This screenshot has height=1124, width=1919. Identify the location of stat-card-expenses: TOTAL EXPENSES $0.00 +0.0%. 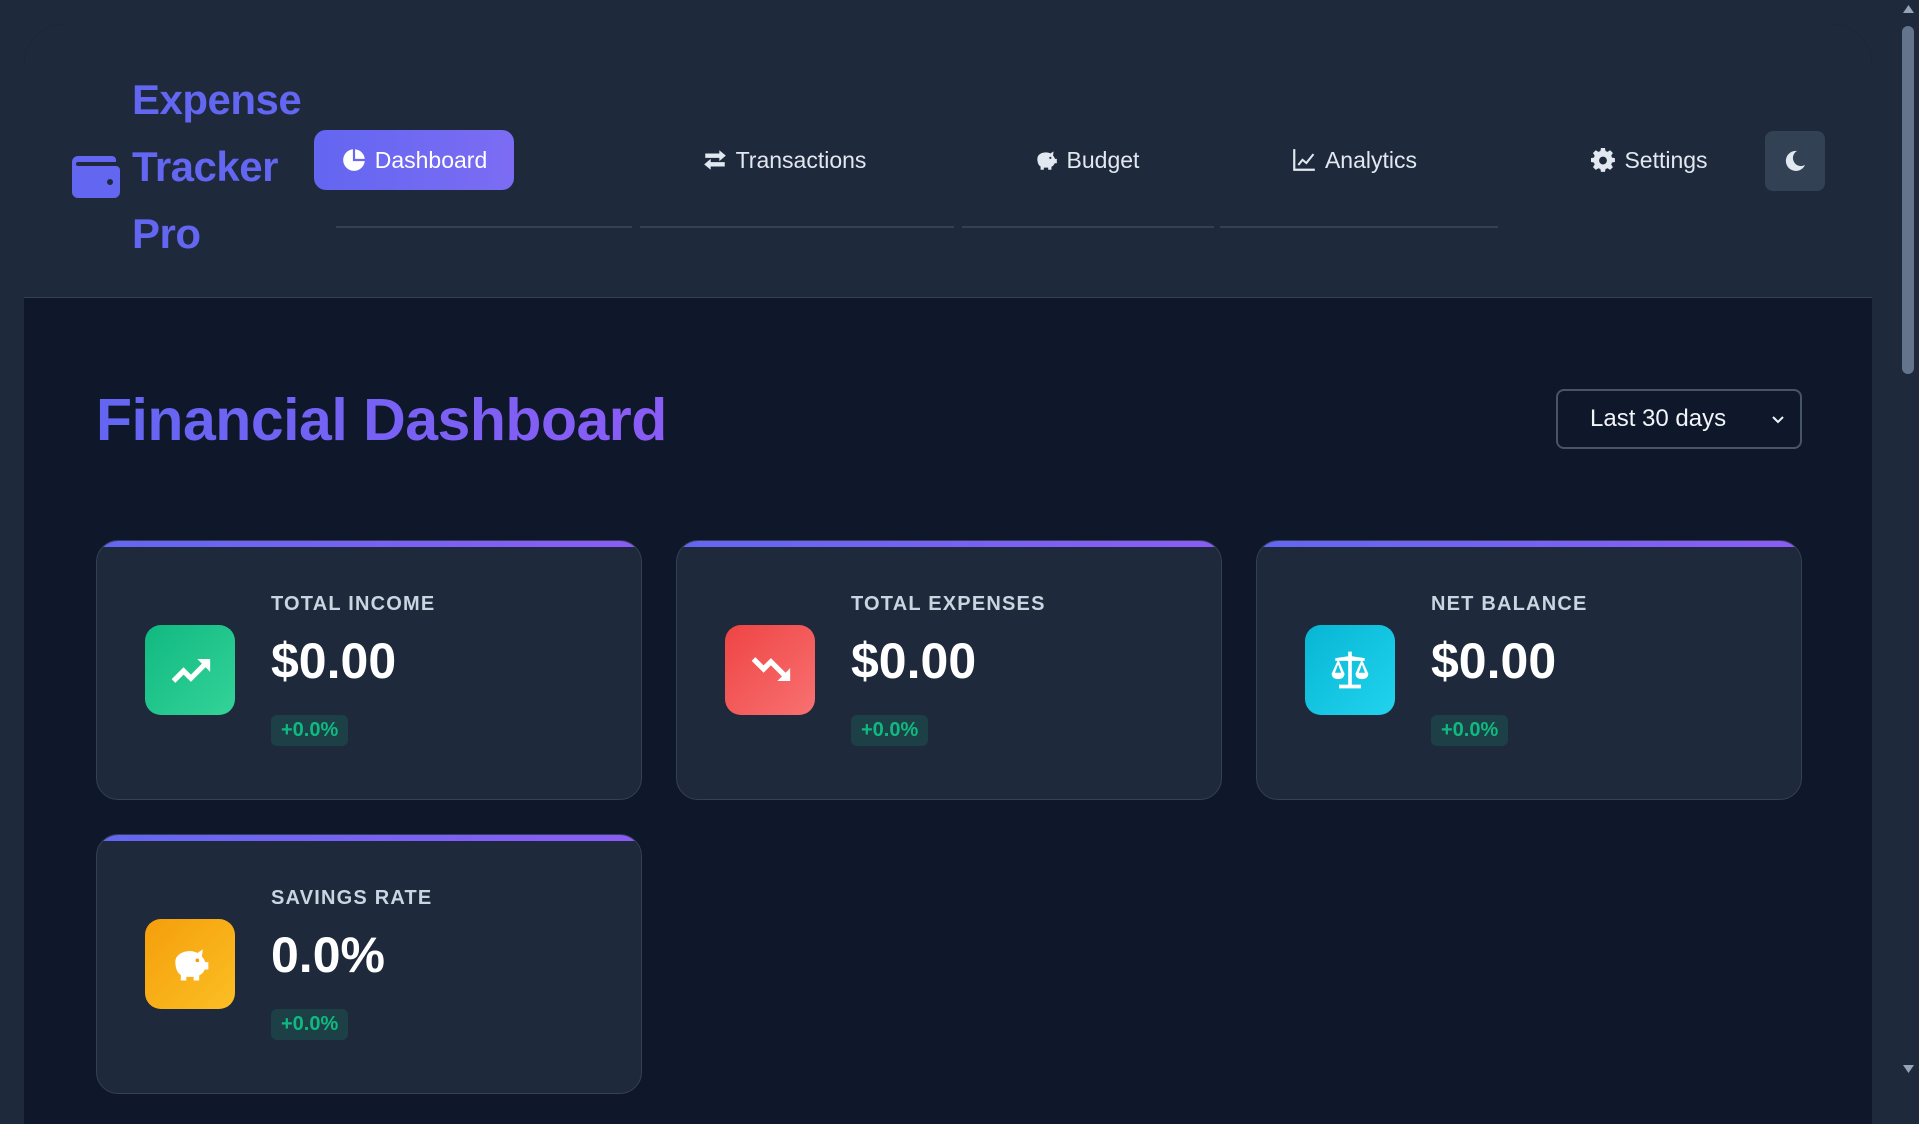
(949, 670).